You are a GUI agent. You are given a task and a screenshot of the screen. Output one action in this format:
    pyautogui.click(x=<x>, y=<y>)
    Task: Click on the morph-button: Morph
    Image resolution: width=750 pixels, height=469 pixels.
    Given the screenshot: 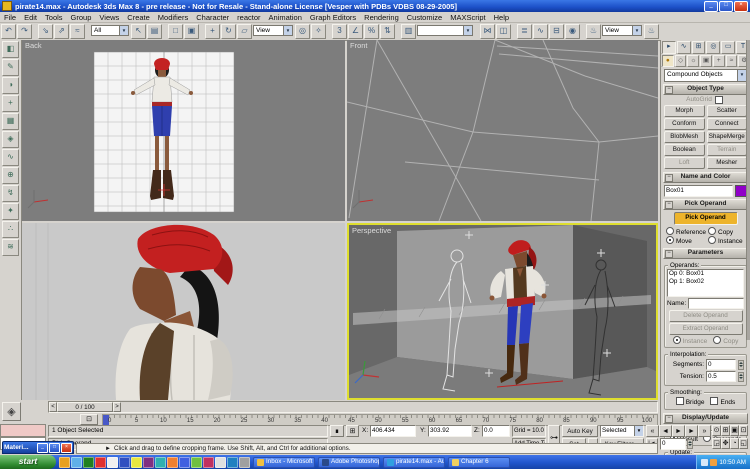 What is the action you would take?
    pyautogui.click(x=684, y=111)
    